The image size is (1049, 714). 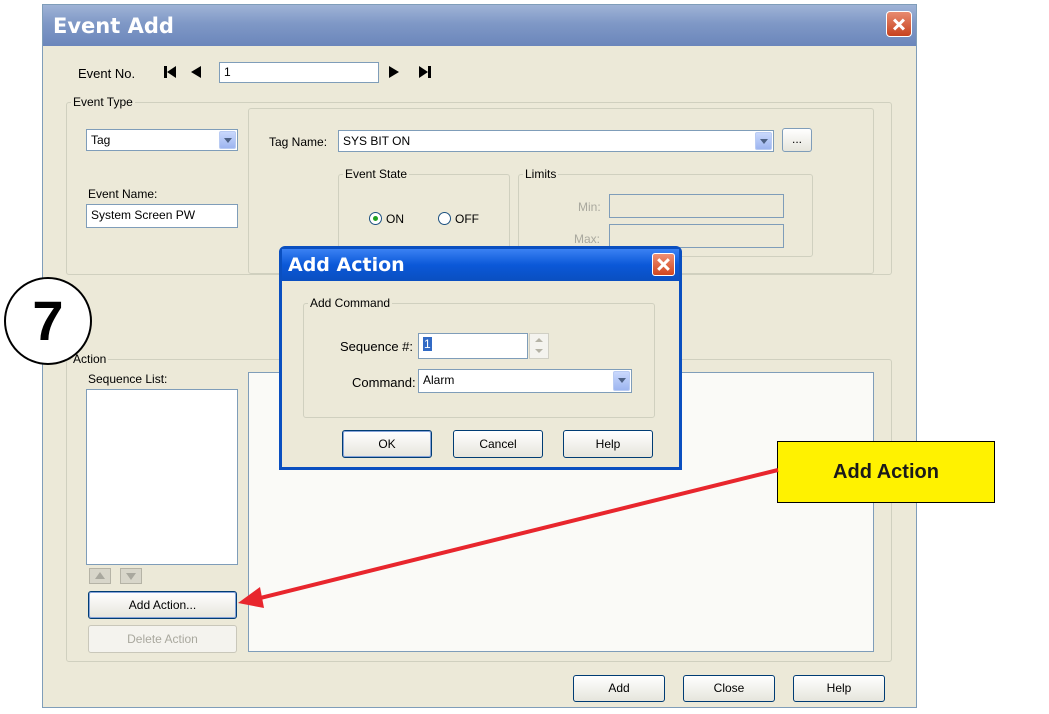 I want to click on step-number-badge: 7, so click(x=48, y=321).